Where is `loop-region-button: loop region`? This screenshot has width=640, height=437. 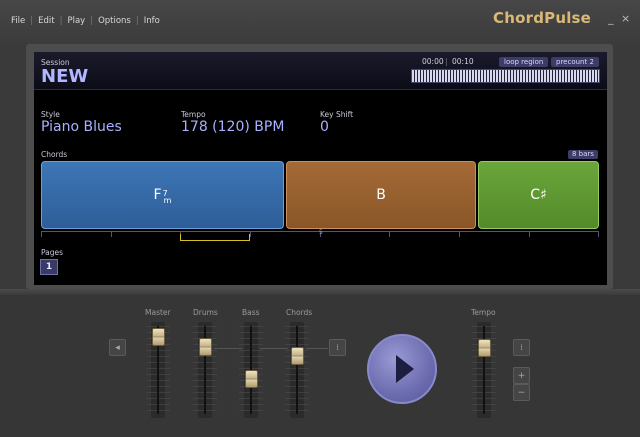 loop-region-button: loop region is located at coordinates (524, 62).